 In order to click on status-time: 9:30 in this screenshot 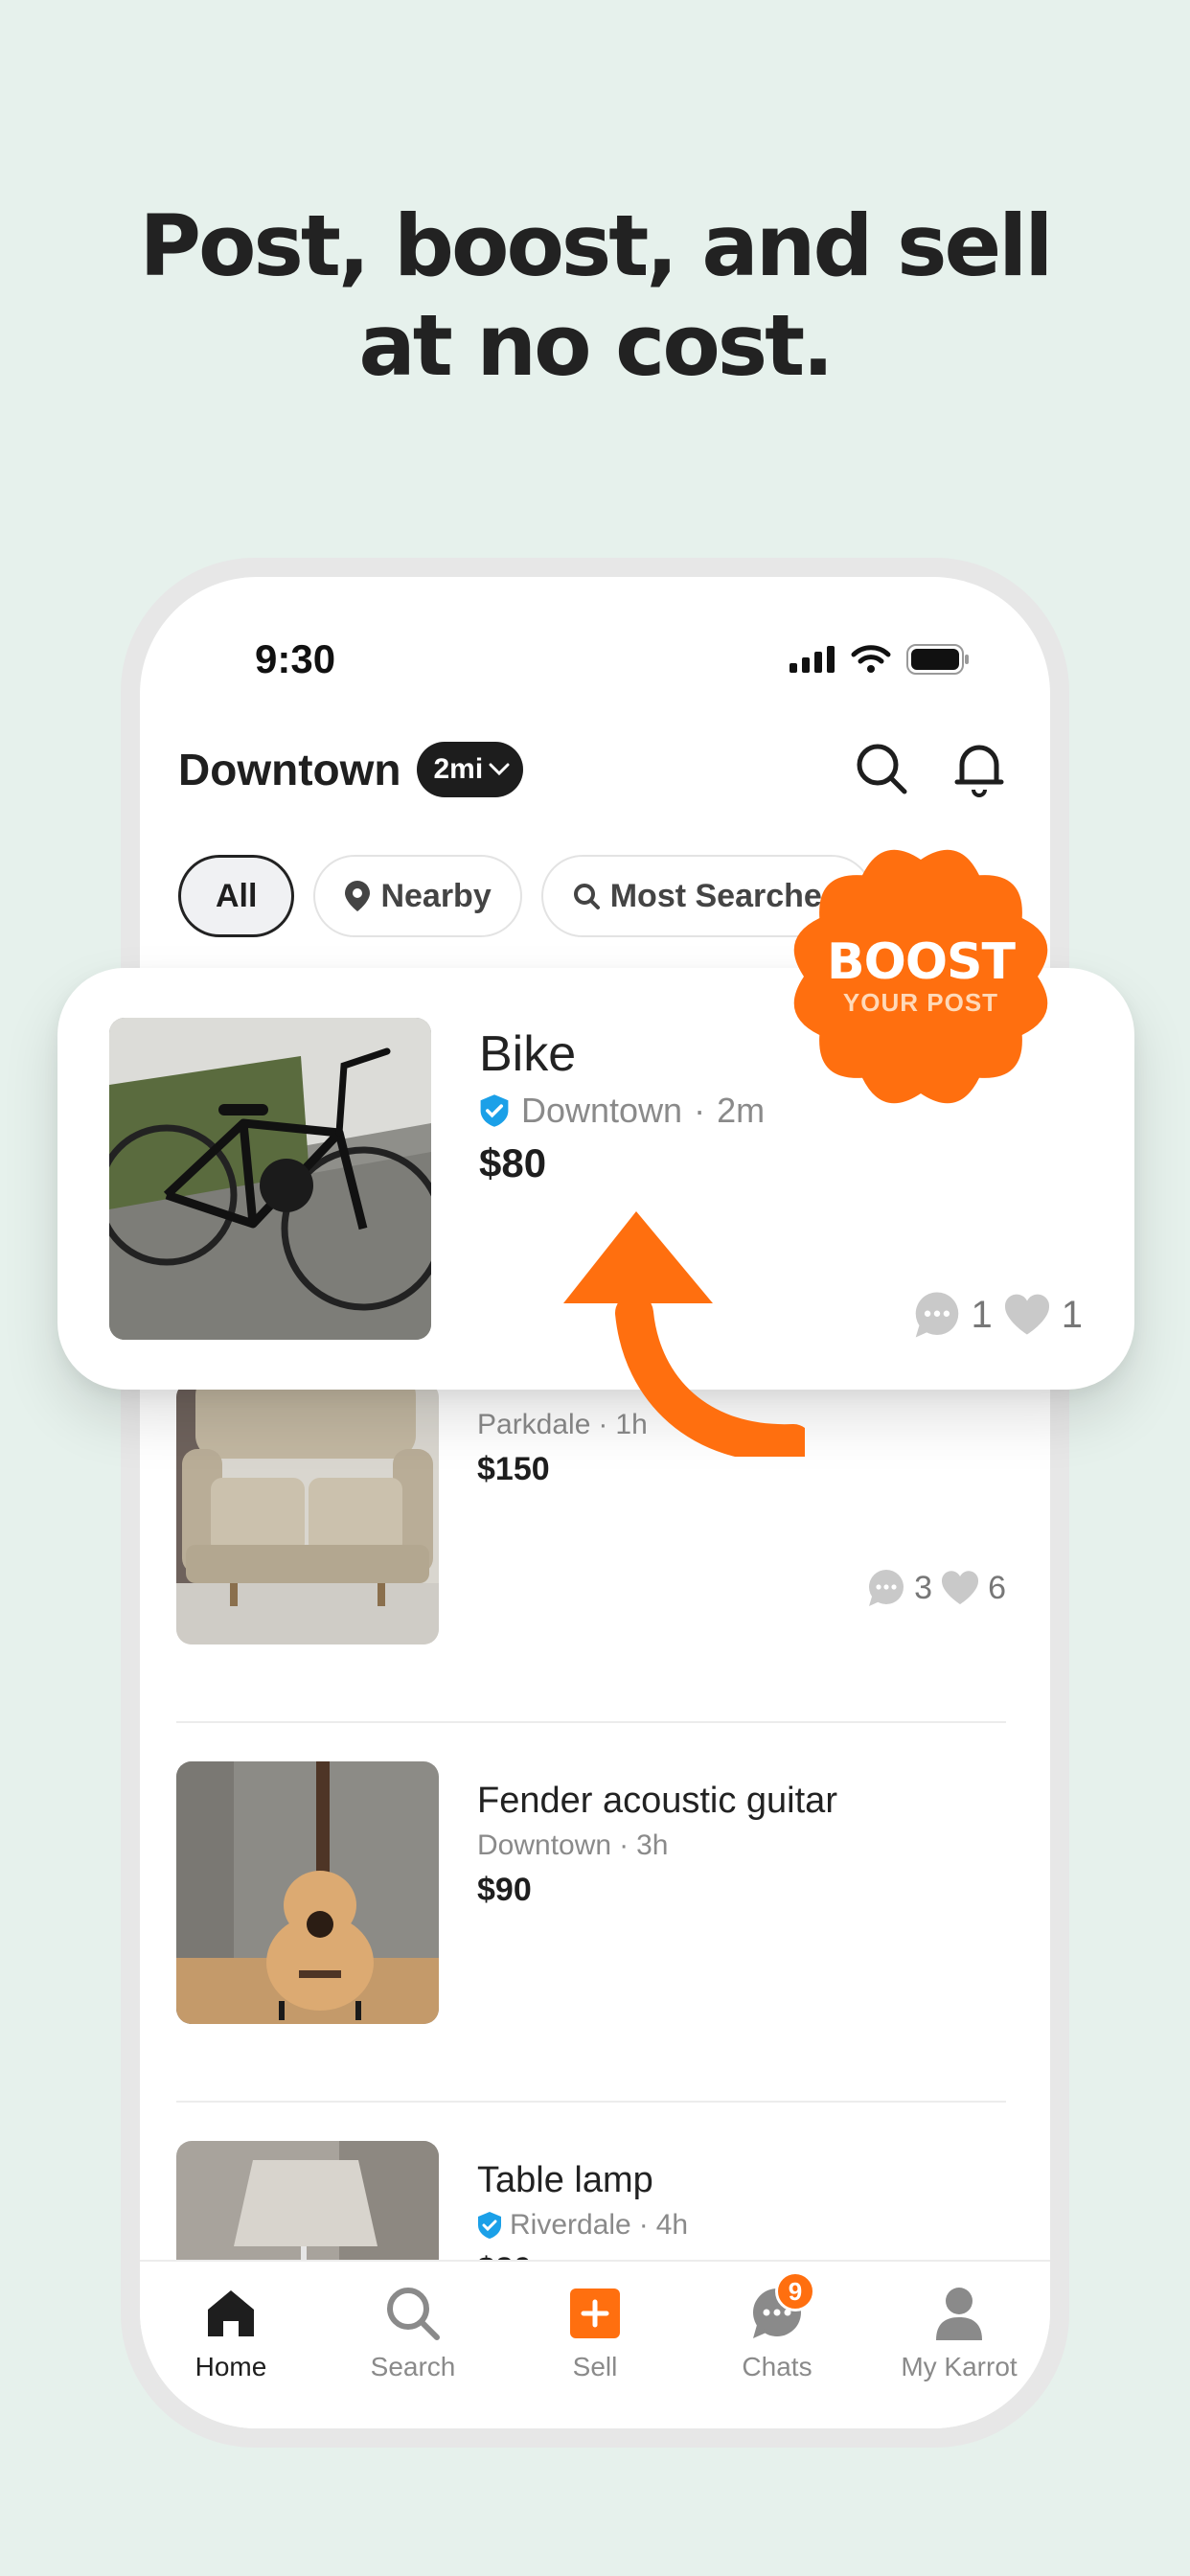, I will do `click(295, 658)`.